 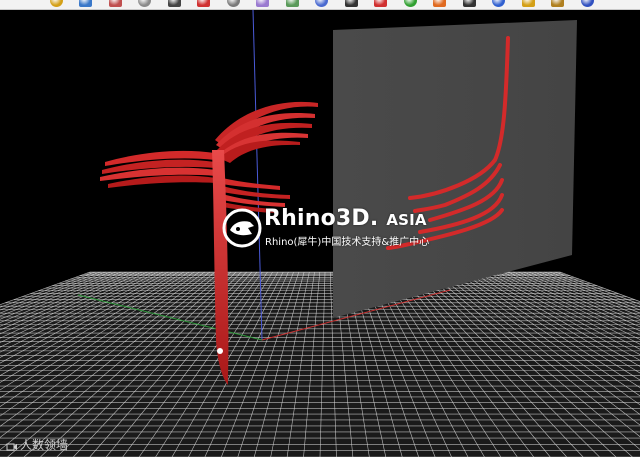 What do you see at coordinates (440, 3) in the screenshot?
I see `material-icon` at bounding box center [440, 3].